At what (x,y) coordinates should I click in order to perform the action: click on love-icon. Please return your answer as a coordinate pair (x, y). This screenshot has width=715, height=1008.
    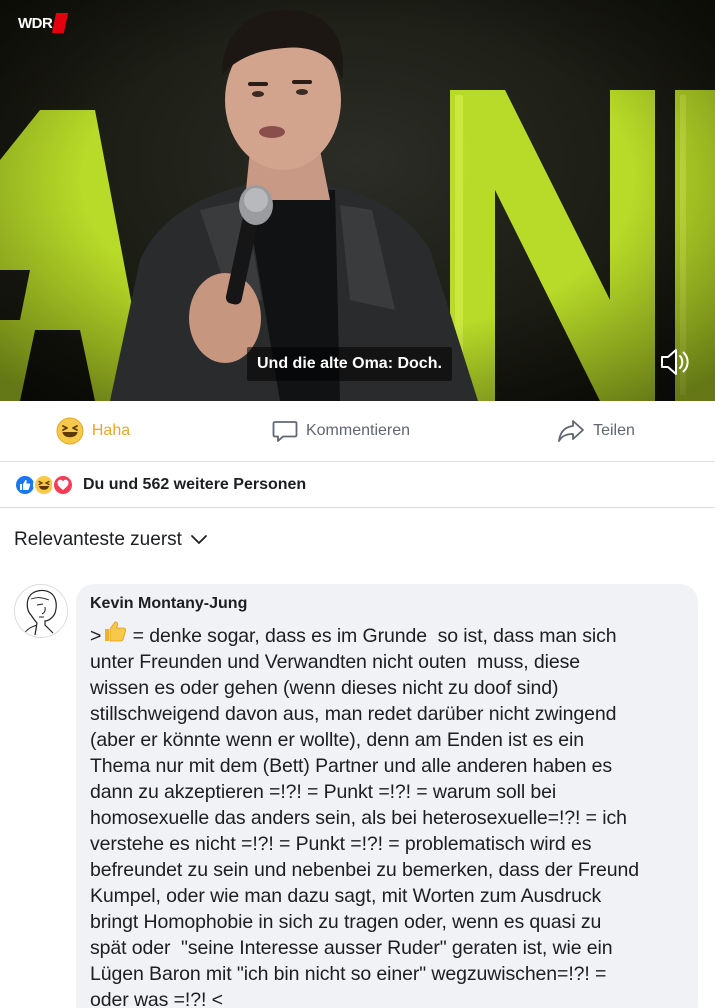
    Looking at the image, I should click on (63, 484).